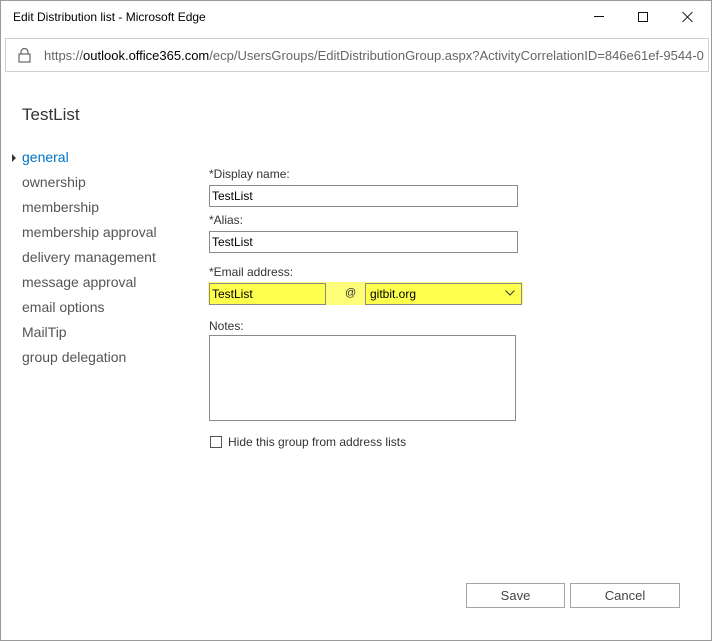  I want to click on nav-item-general: general, so click(45, 157).